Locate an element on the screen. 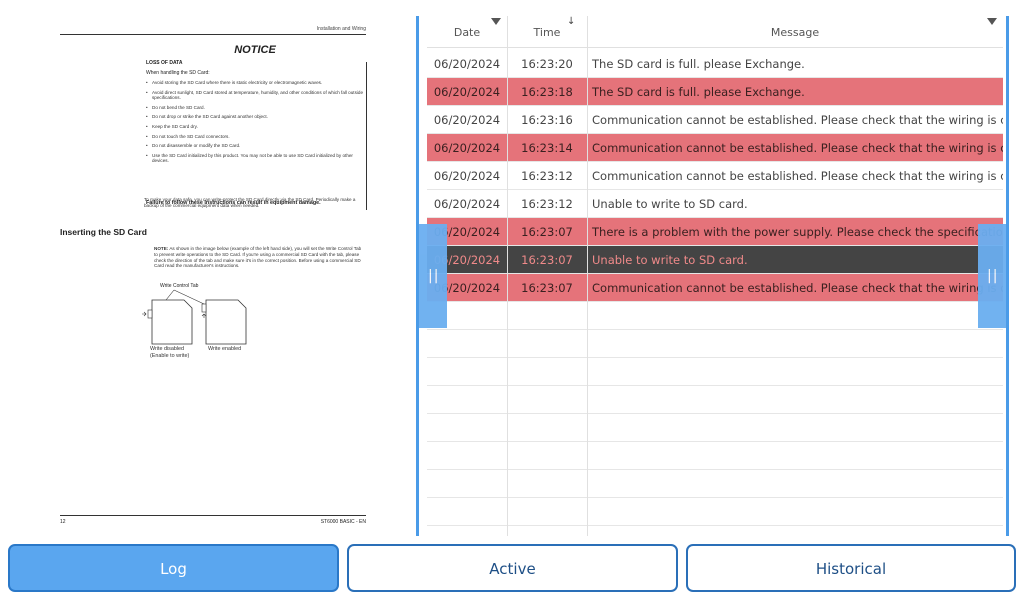  right-drag-handle: || is located at coordinates (992, 276).